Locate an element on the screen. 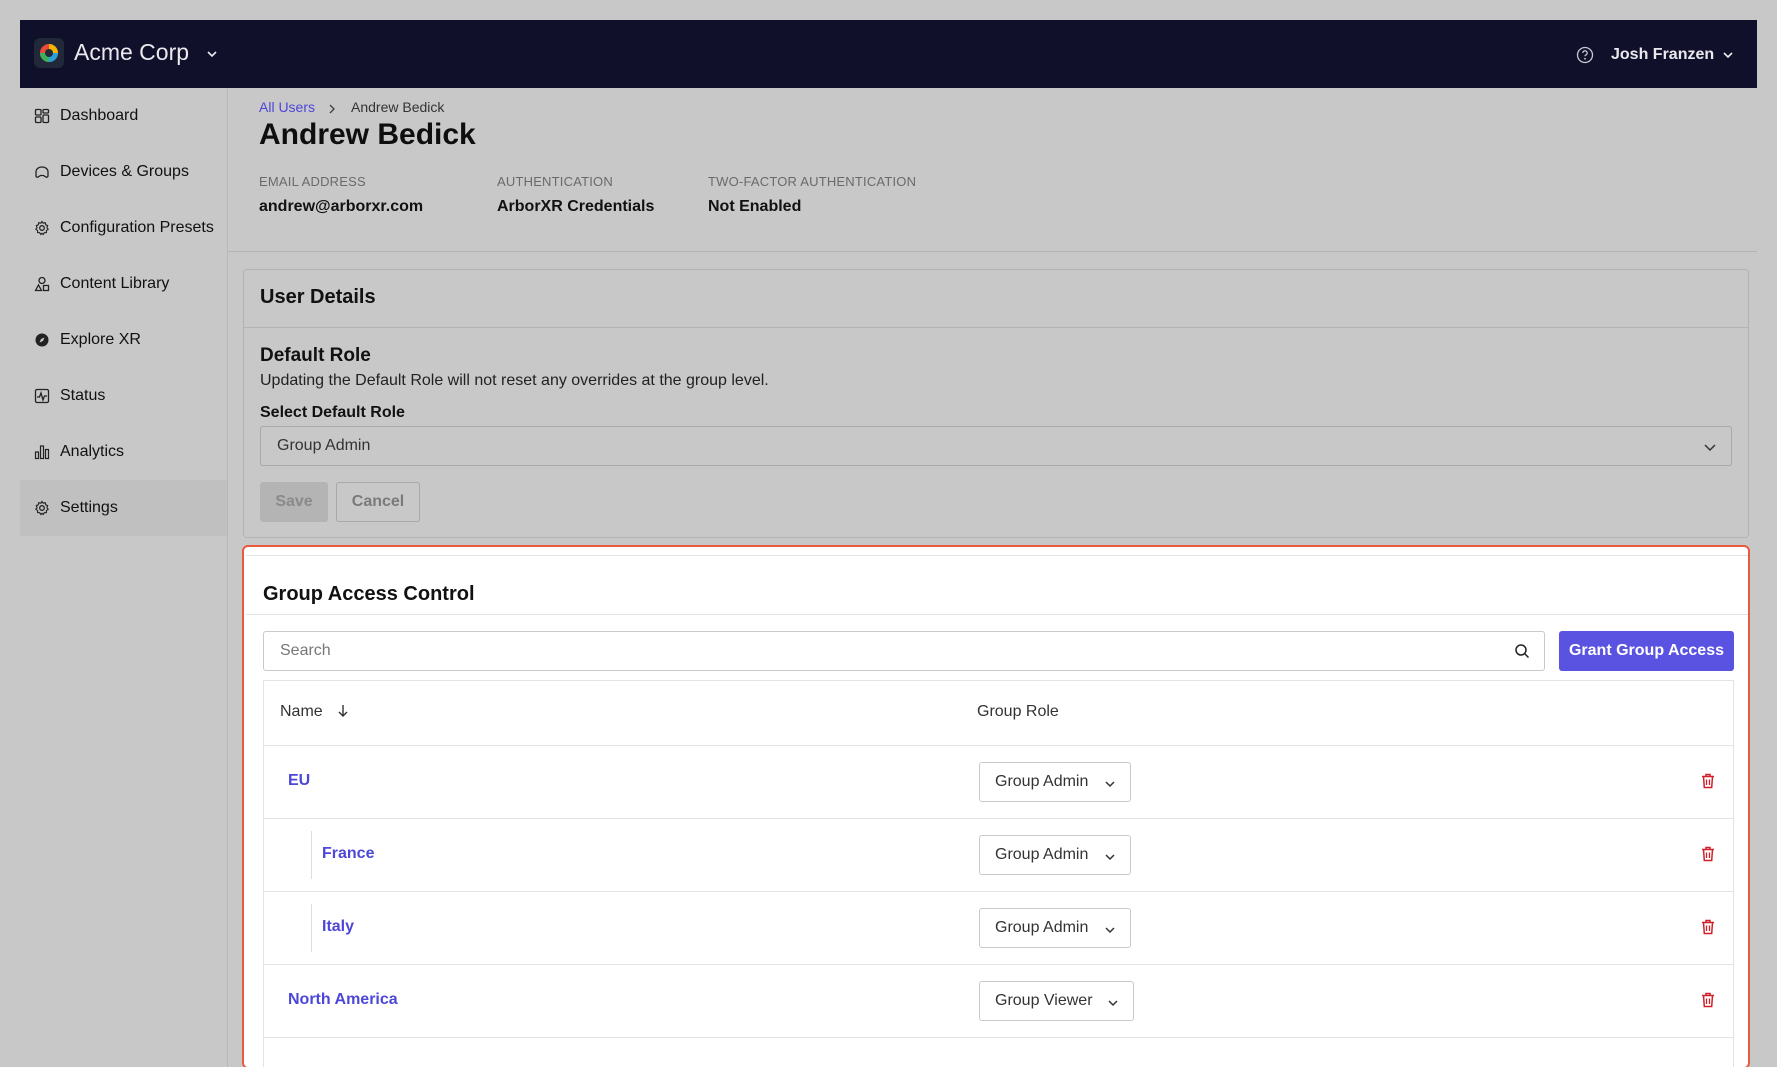 The height and width of the screenshot is (1067, 1777). column-header-group-role: Group Role is located at coordinates (1018, 711).